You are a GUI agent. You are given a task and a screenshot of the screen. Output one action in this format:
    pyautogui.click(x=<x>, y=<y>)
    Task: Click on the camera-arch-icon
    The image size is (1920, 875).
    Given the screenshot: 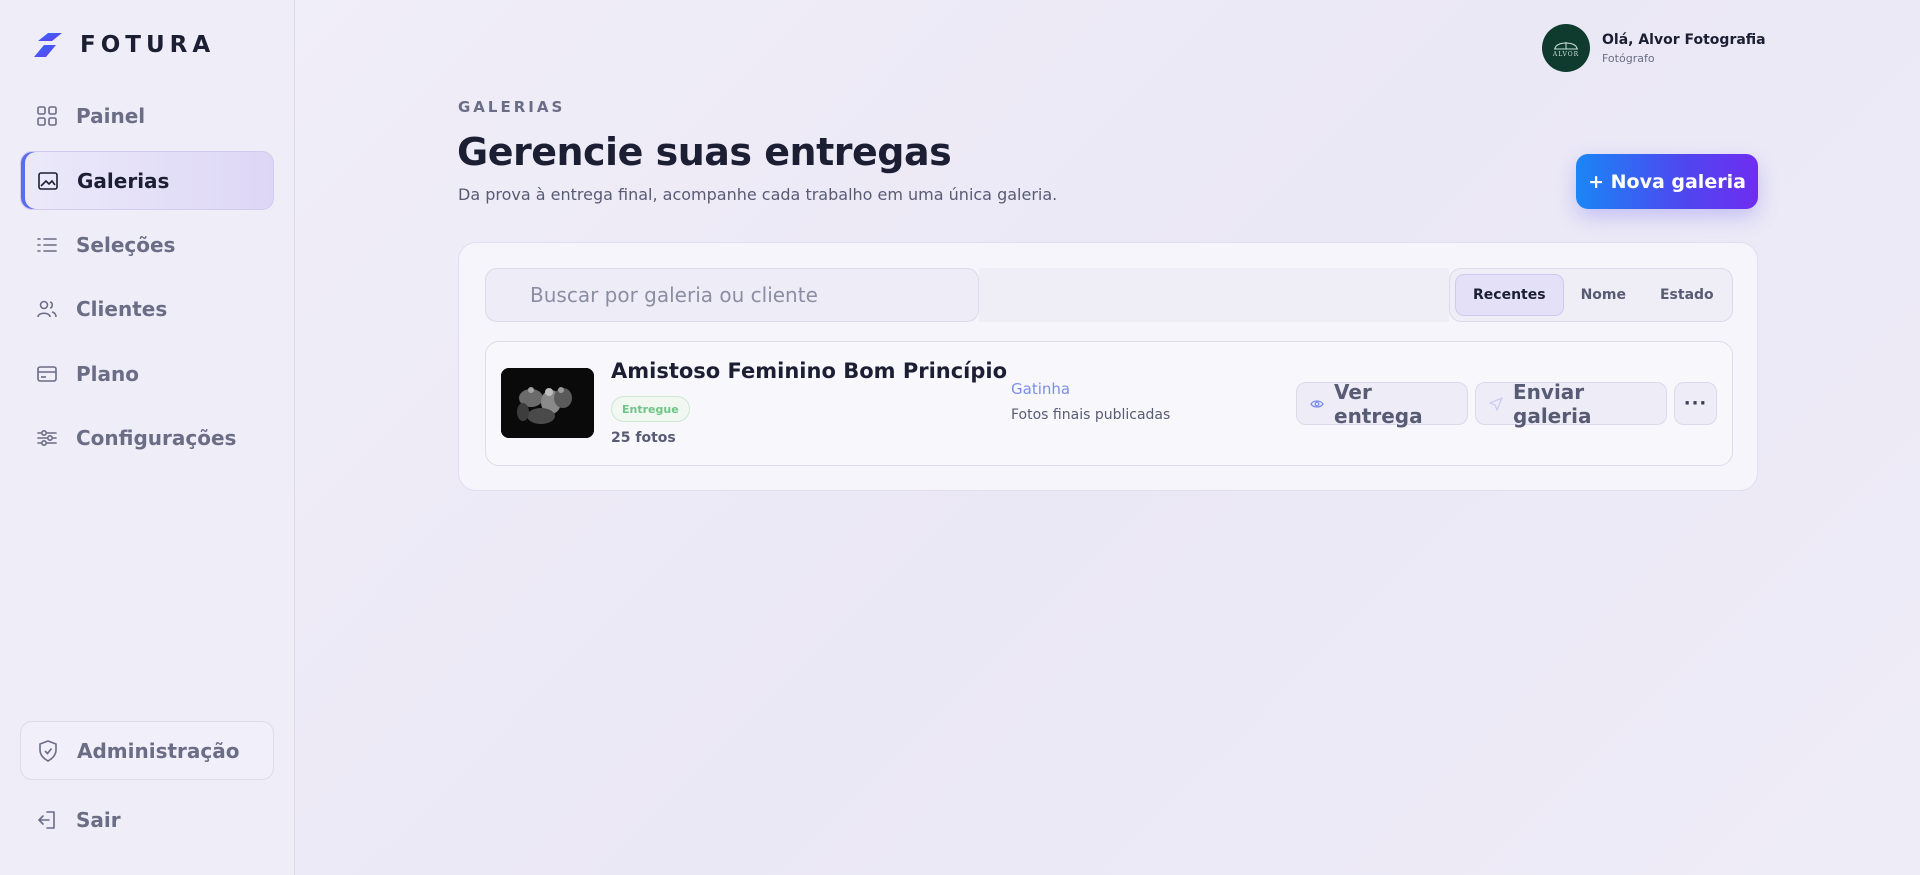 What is the action you would take?
    pyautogui.click(x=1566, y=46)
    